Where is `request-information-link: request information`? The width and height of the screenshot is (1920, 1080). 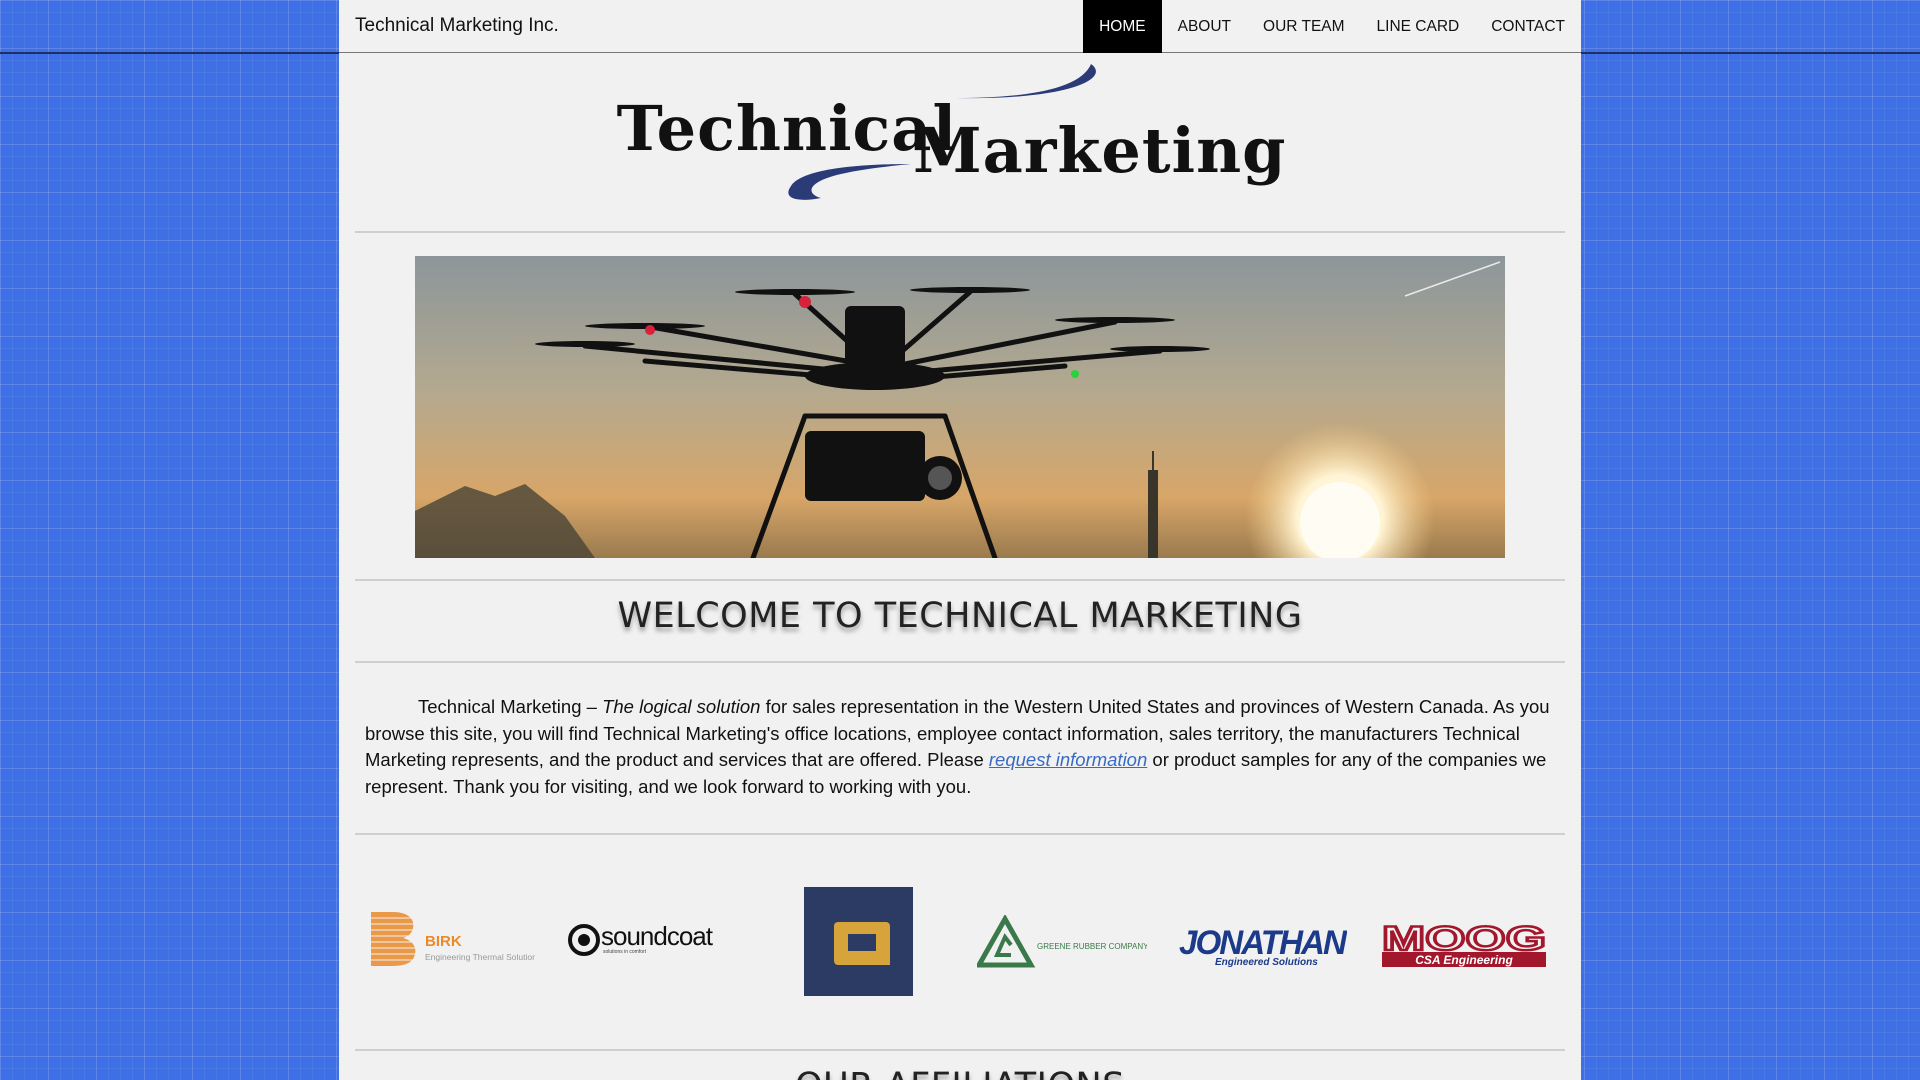 request-information-link: request information is located at coordinates (1068, 759).